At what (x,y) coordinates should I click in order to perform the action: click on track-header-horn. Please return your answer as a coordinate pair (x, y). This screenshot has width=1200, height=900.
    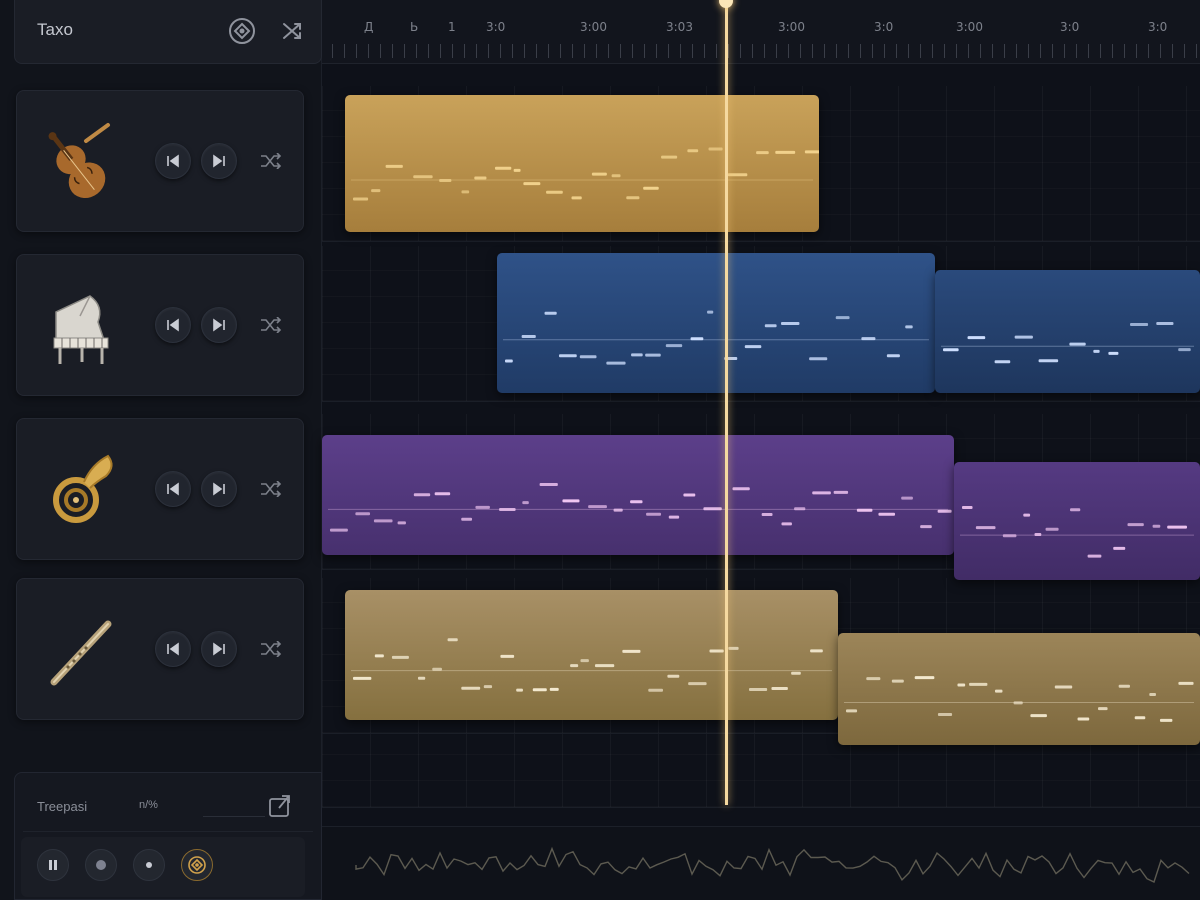
    Looking at the image, I should click on (160, 489).